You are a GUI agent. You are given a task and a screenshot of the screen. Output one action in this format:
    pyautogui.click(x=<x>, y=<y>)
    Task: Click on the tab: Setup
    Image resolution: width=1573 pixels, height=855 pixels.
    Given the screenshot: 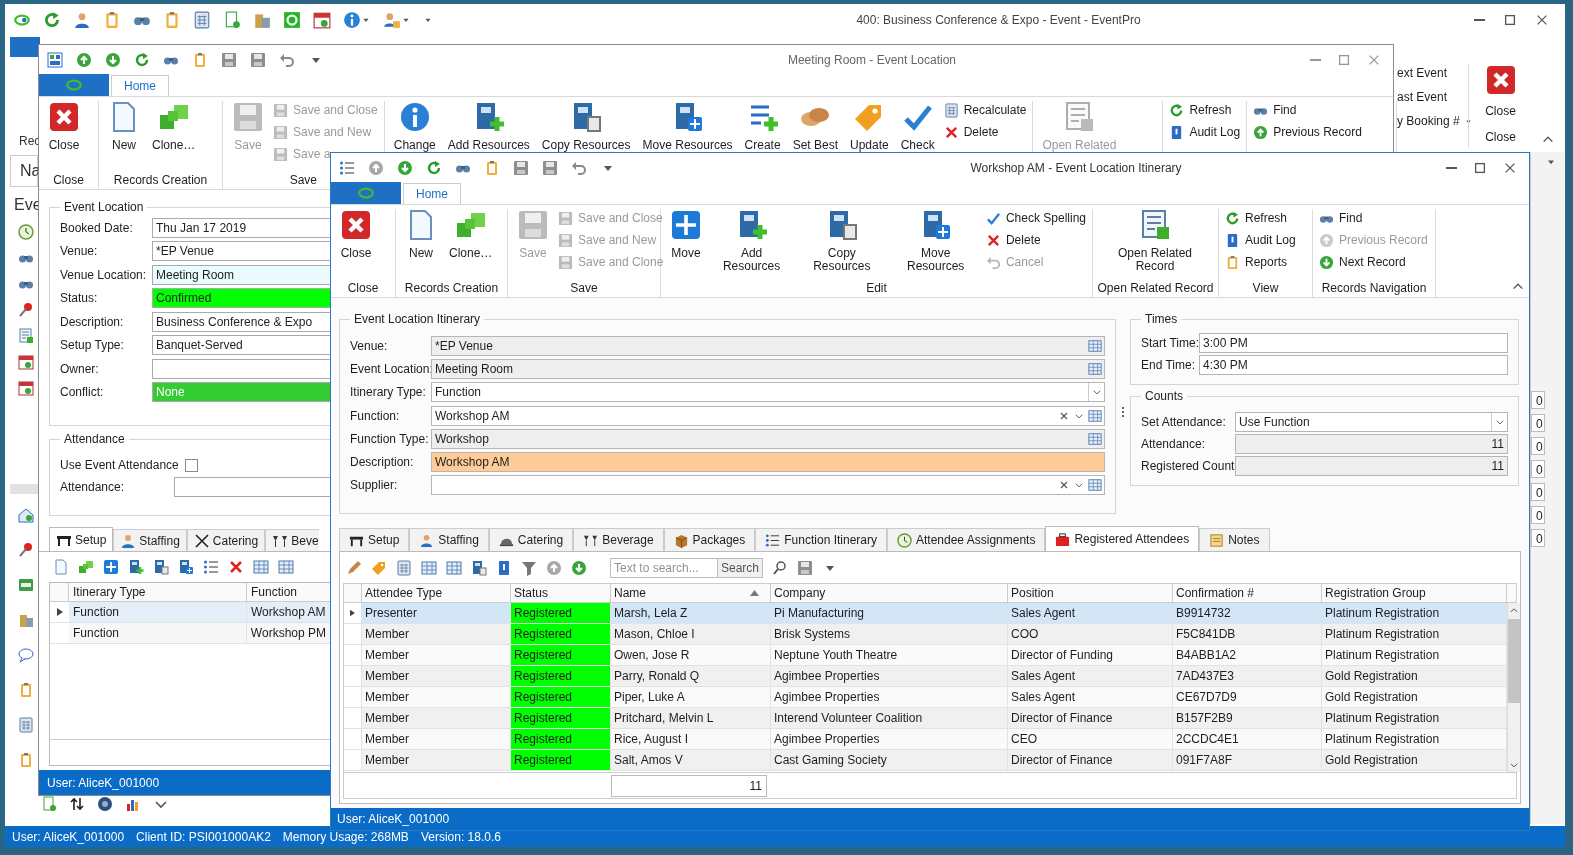 What is the action you would take?
    pyautogui.click(x=81, y=539)
    